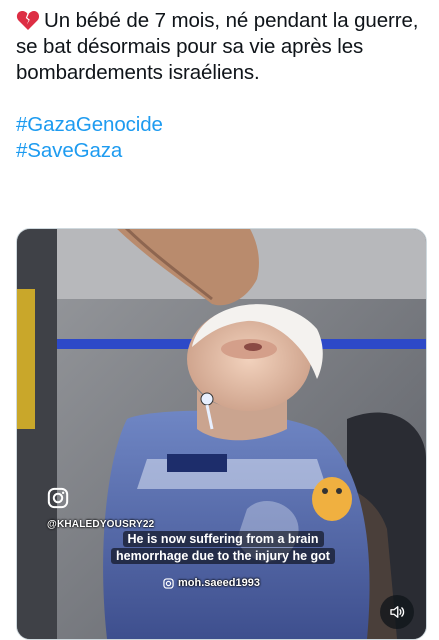 The height and width of the screenshot is (640, 439). I want to click on hashtag-link-savegaza: #SaveGaza, so click(222, 151).